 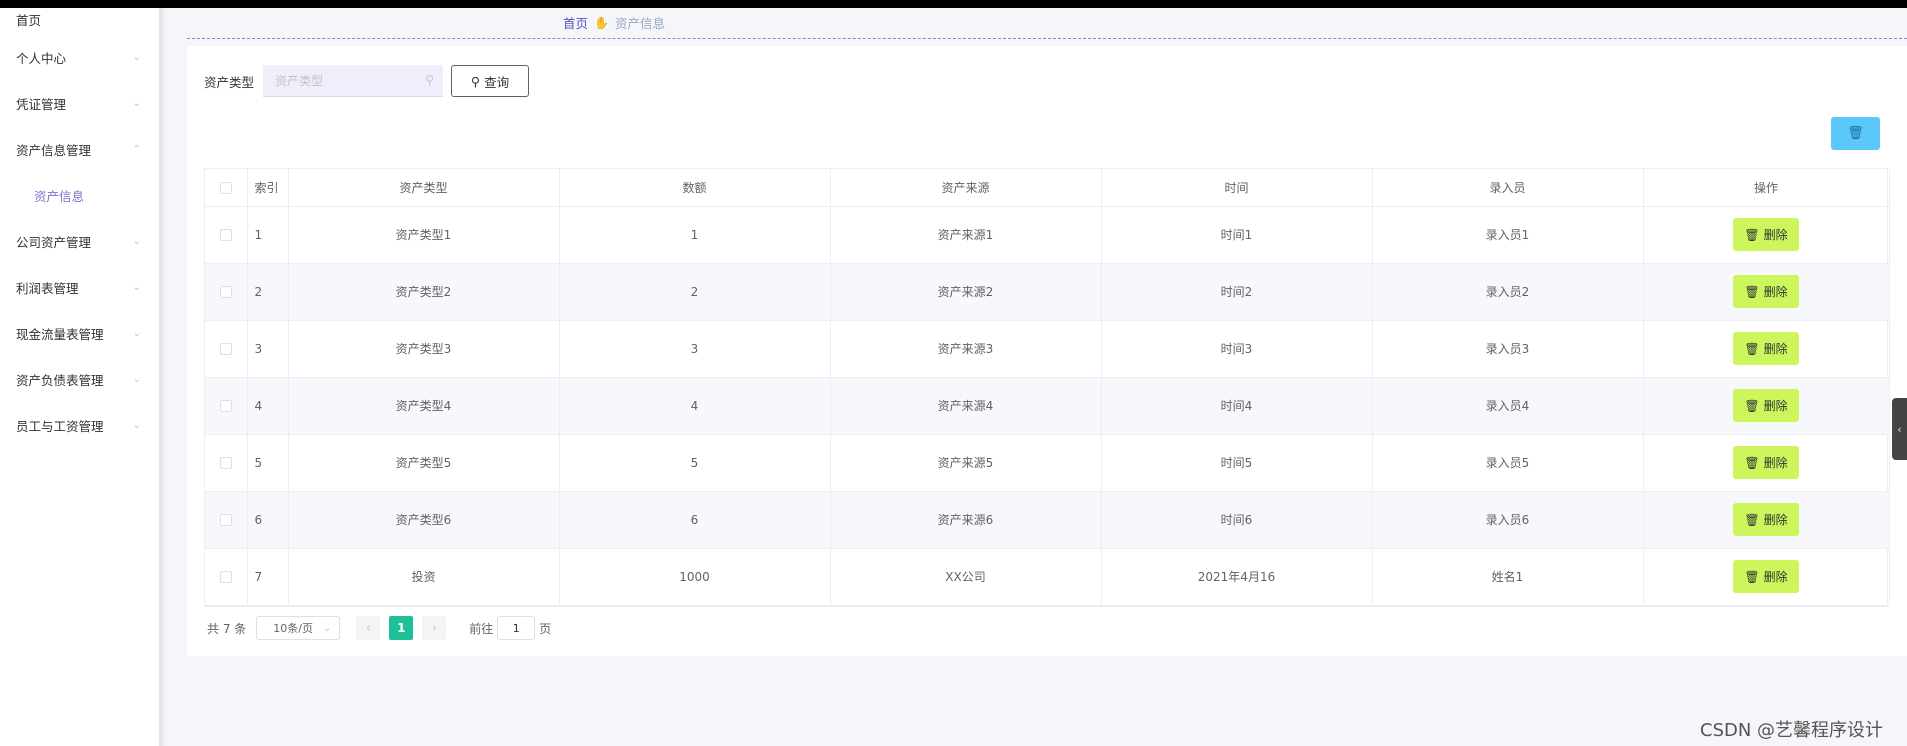 What do you see at coordinates (1237, 520) in the screenshot?
I see `cell-time: 时间6` at bounding box center [1237, 520].